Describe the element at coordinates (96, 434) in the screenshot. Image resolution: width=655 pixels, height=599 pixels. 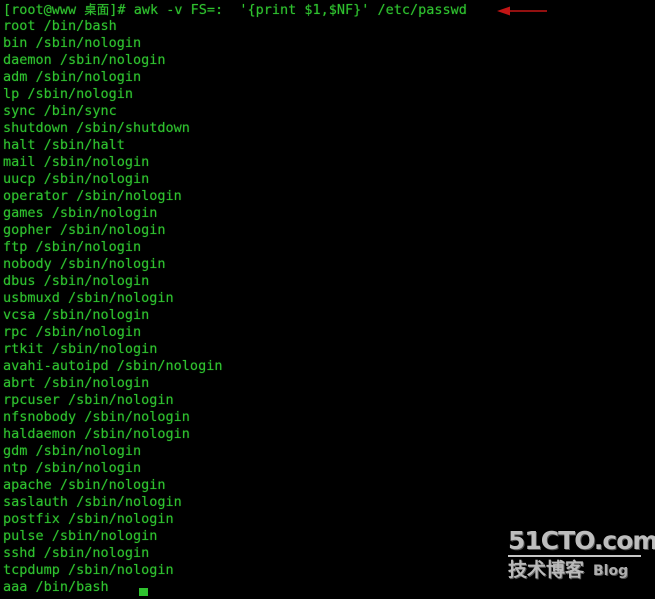
I see `output-line: haldaemon /sbin/nologin` at that location.